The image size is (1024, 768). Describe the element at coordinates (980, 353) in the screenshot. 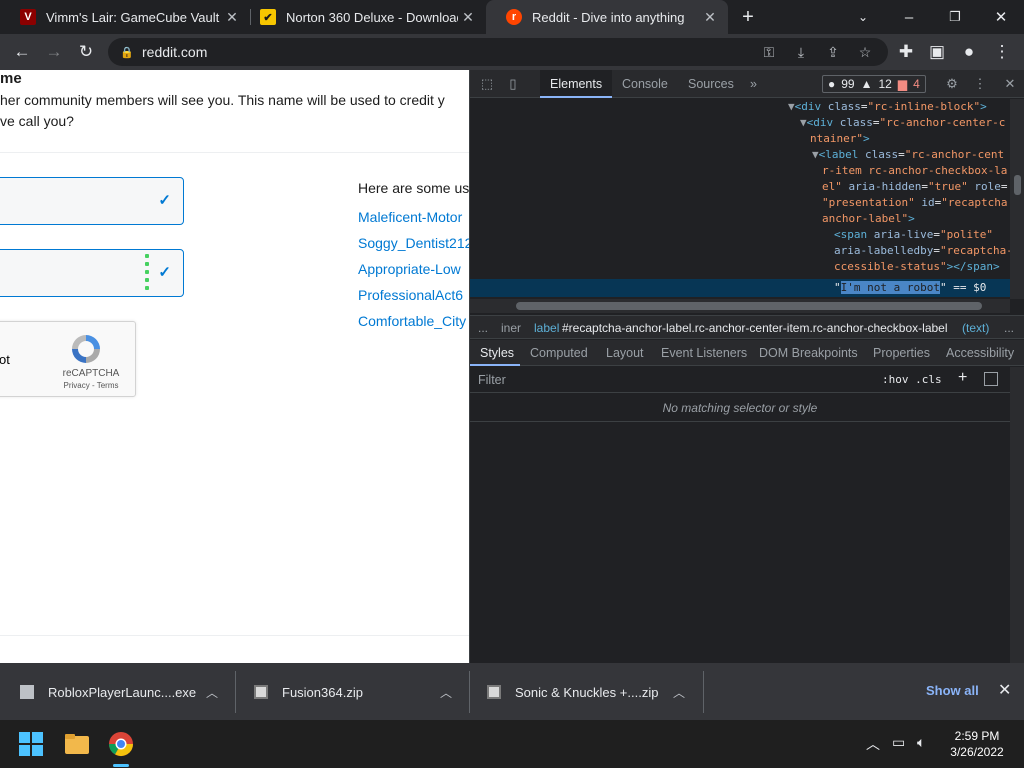

I see `subtab-accessibility: Accessibility` at that location.